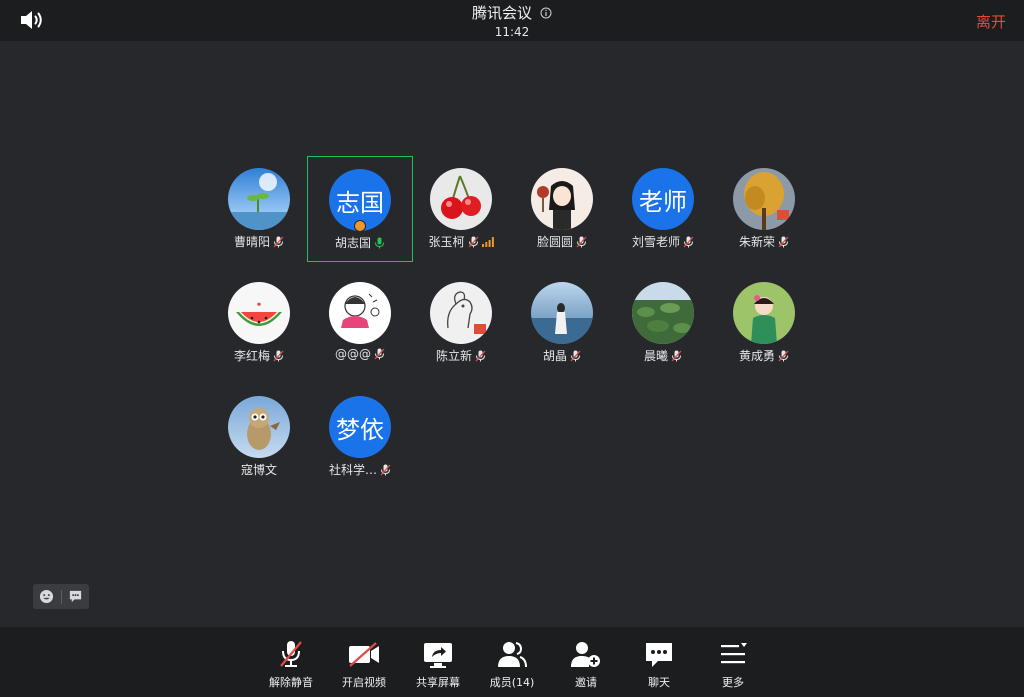 Image resolution: width=1024 pixels, height=697 pixels. I want to click on participant-avatar-child-portrait, so click(764, 313).